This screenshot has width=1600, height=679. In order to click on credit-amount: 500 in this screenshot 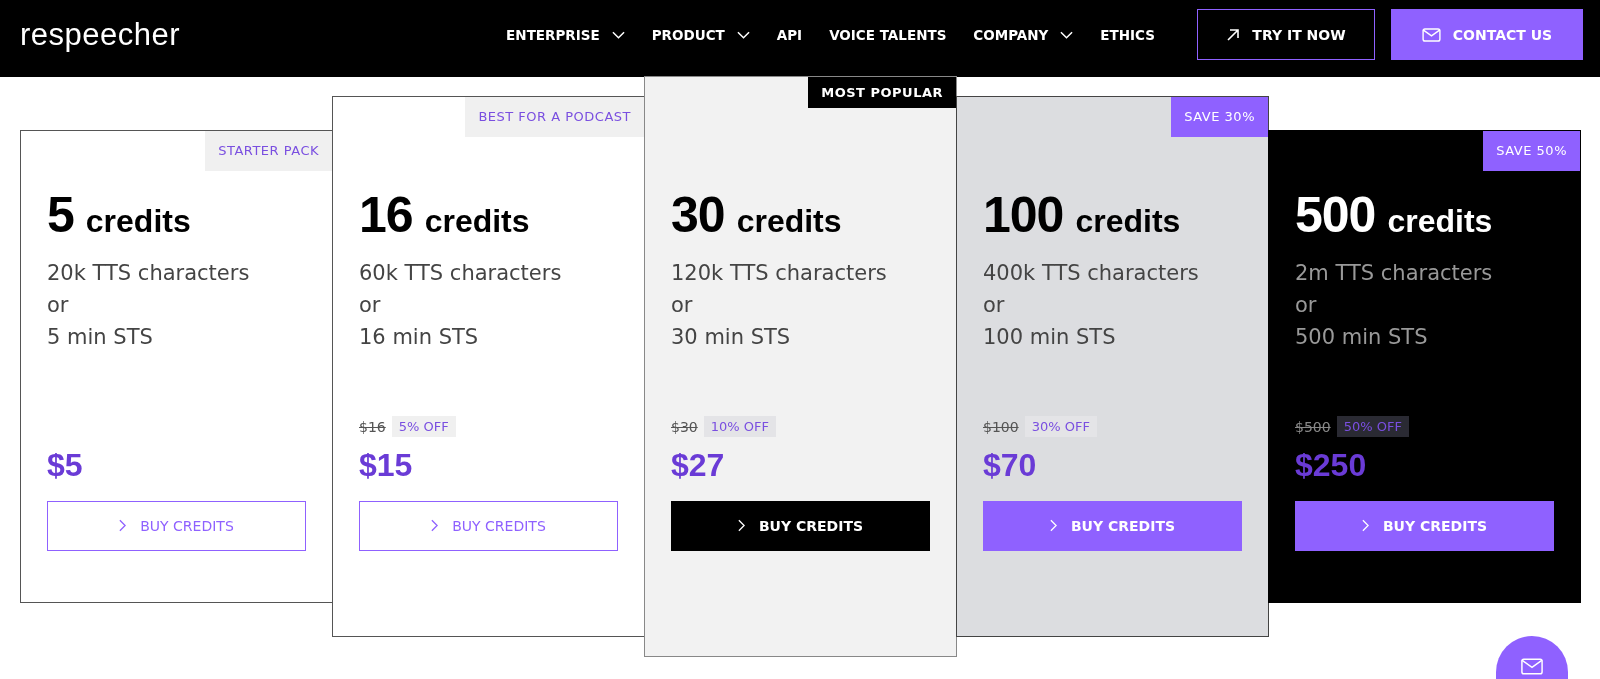, I will do `click(1335, 214)`.